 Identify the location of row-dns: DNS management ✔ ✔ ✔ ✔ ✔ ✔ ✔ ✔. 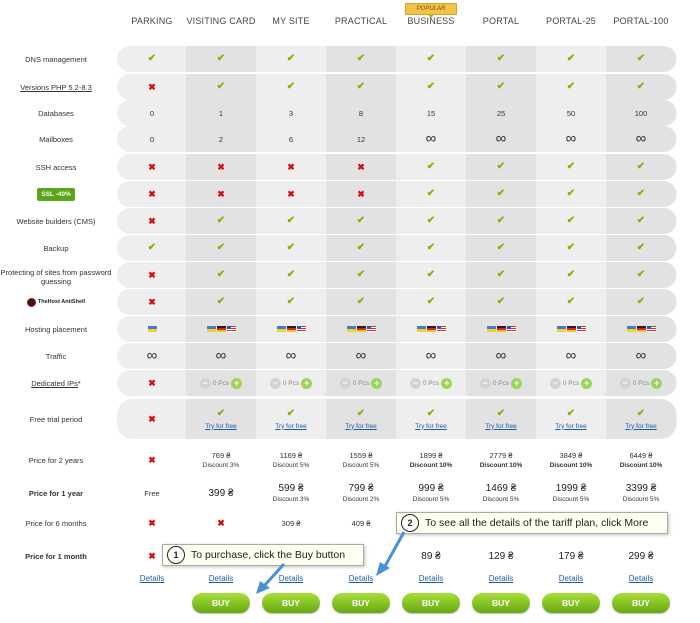
(350, 59).